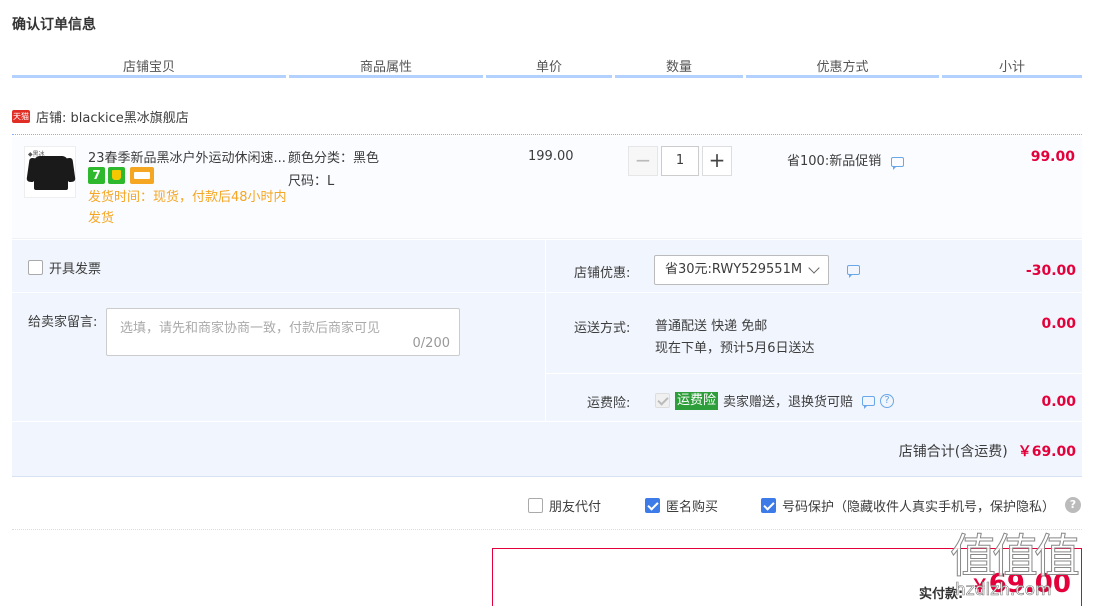 The image size is (1099, 606). I want to click on service-badges: 7, so click(121, 175).